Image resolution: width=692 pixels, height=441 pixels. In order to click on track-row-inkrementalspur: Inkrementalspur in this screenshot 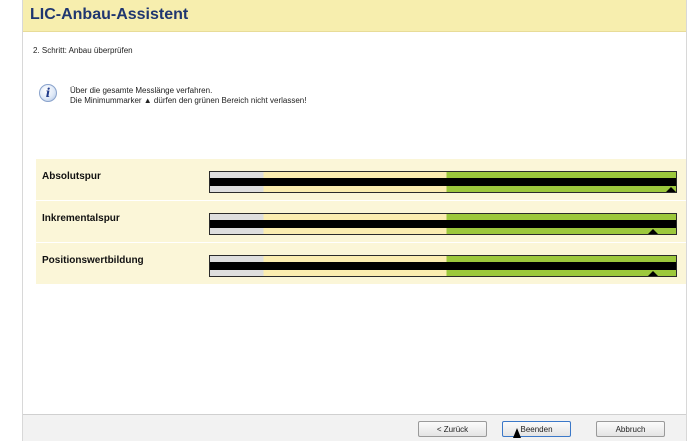, I will do `click(361, 221)`.